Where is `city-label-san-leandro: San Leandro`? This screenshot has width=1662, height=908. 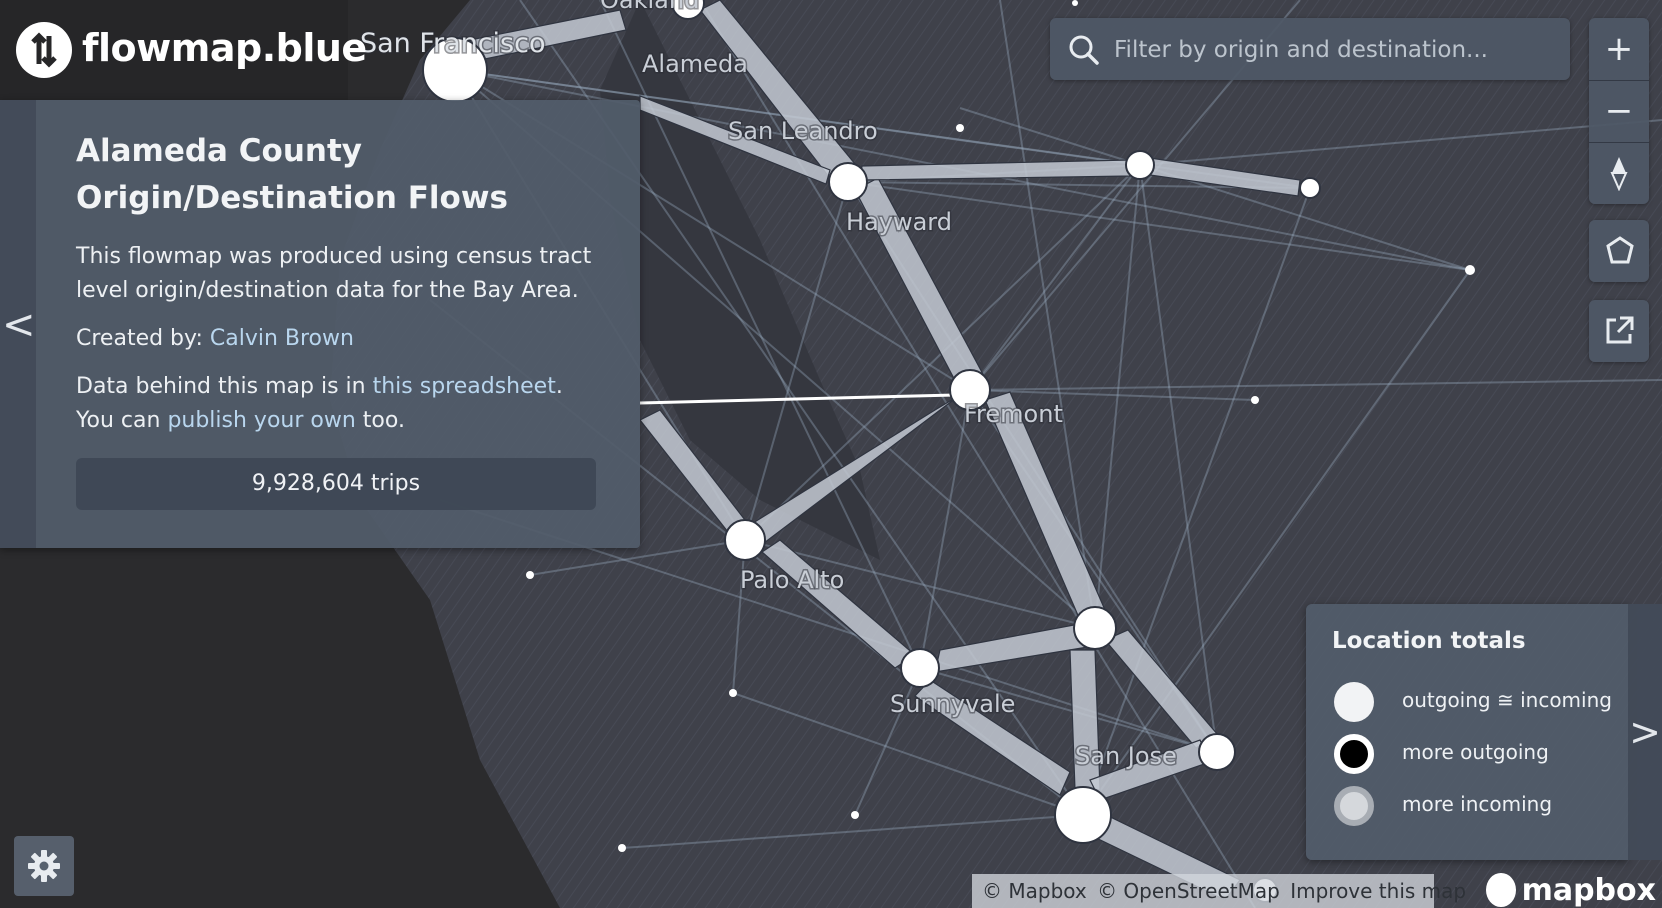 city-label-san-leandro: San Leandro is located at coordinates (803, 131).